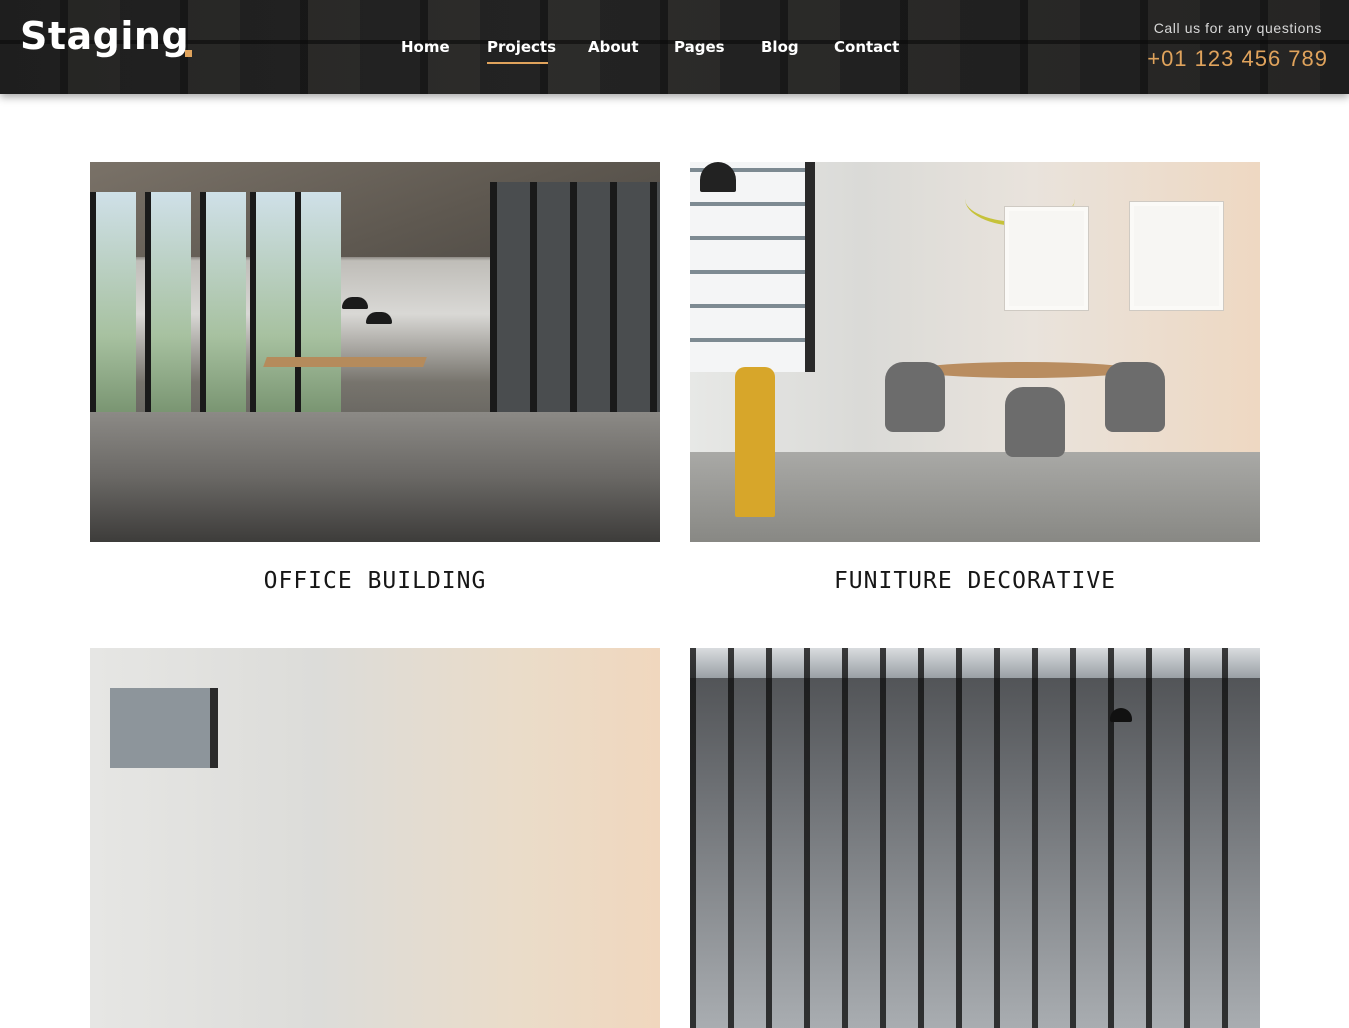 This screenshot has width=1349, height=1028. I want to click on nav-about: About, so click(613, 47).